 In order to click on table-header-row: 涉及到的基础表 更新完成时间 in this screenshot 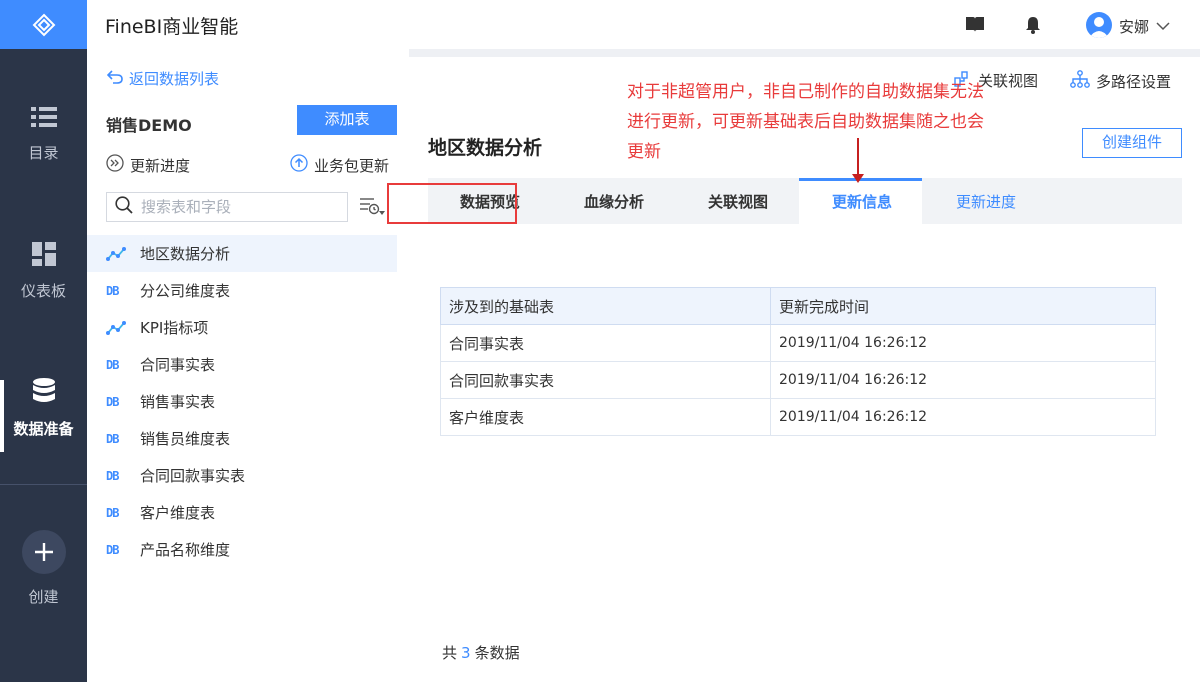, I will do `click(798, 306)`.